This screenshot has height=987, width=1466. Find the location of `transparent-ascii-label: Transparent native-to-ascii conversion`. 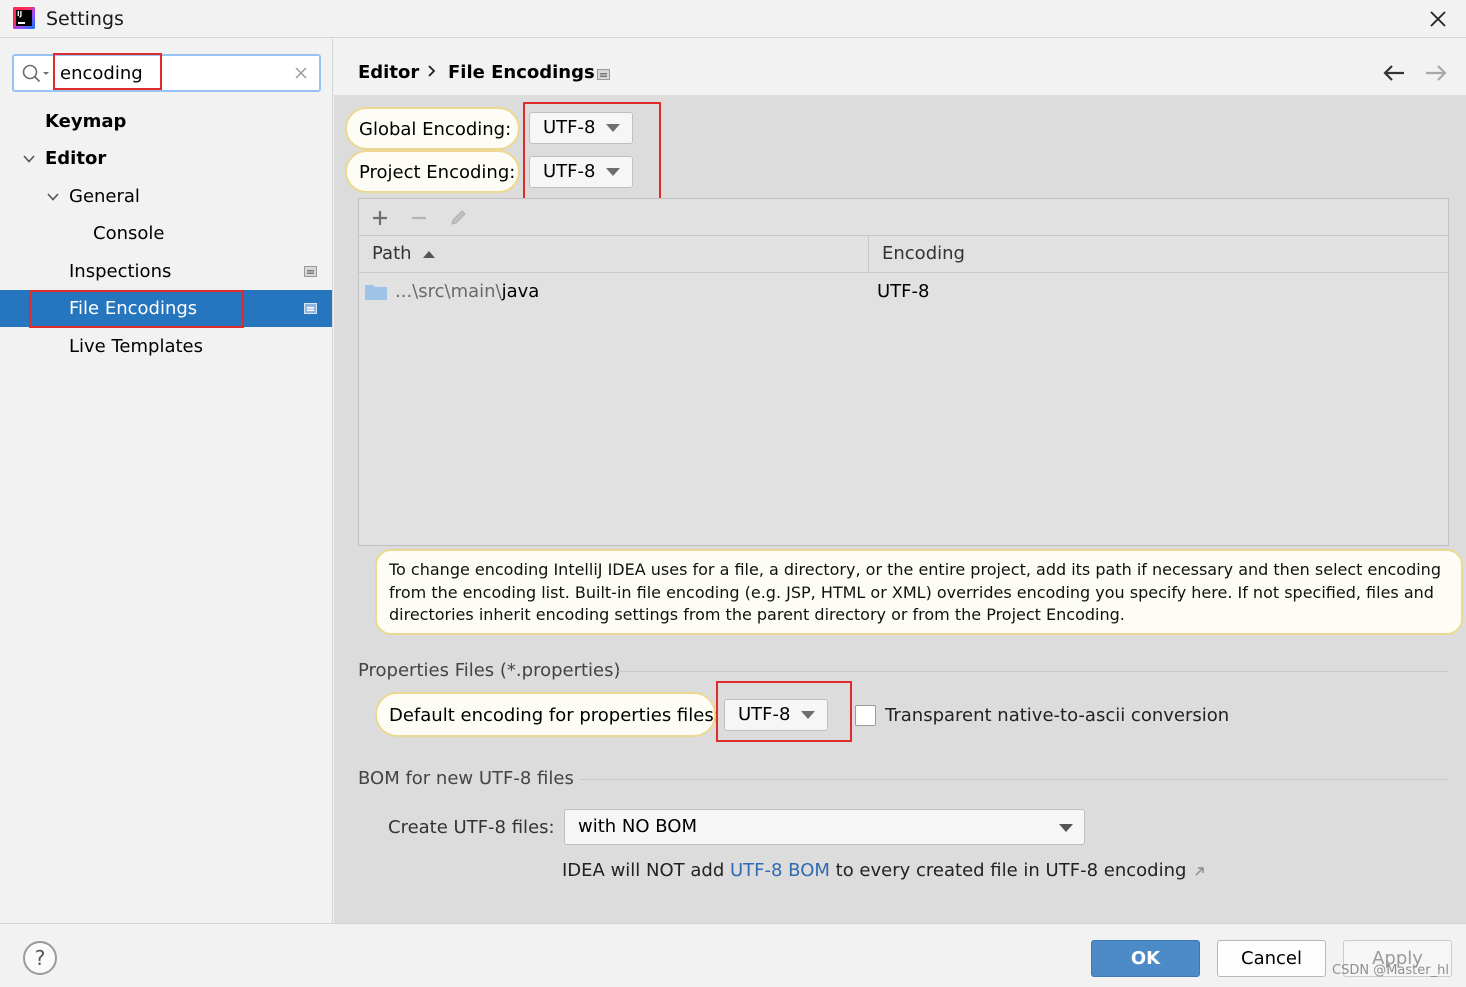

transparent-ascii-label: Transparent native-to-ascii conversion is located at coordinates (1057, 716).